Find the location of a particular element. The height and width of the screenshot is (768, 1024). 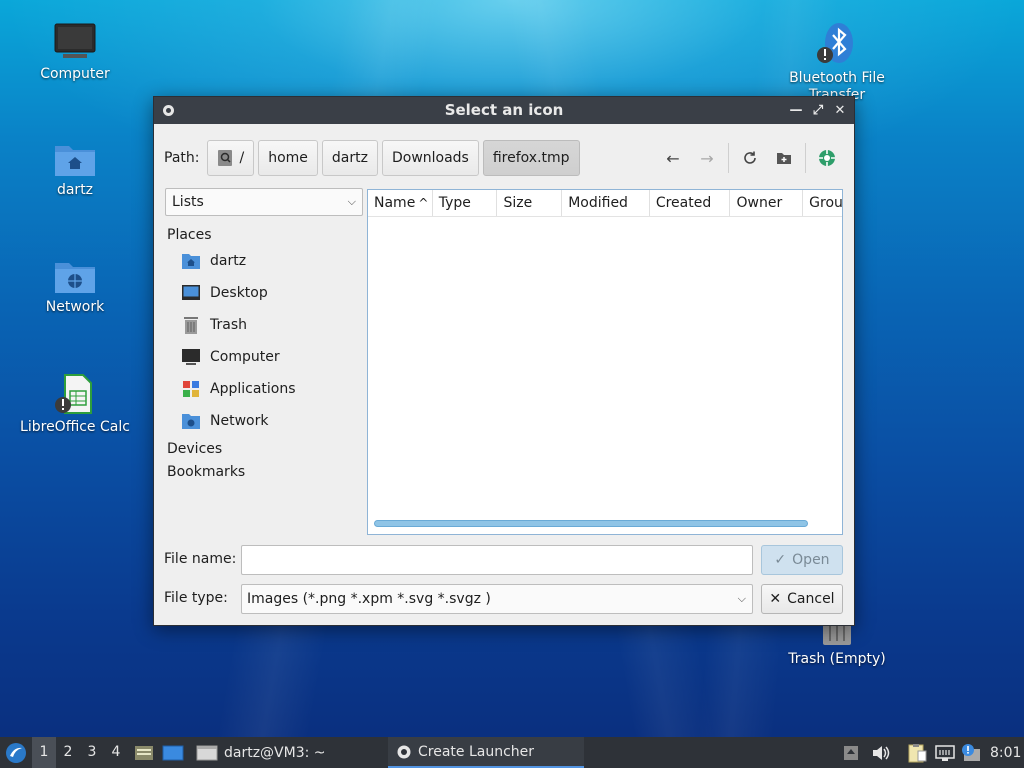

desktop-icon-home: dartz is located at coordinates (75, 169).